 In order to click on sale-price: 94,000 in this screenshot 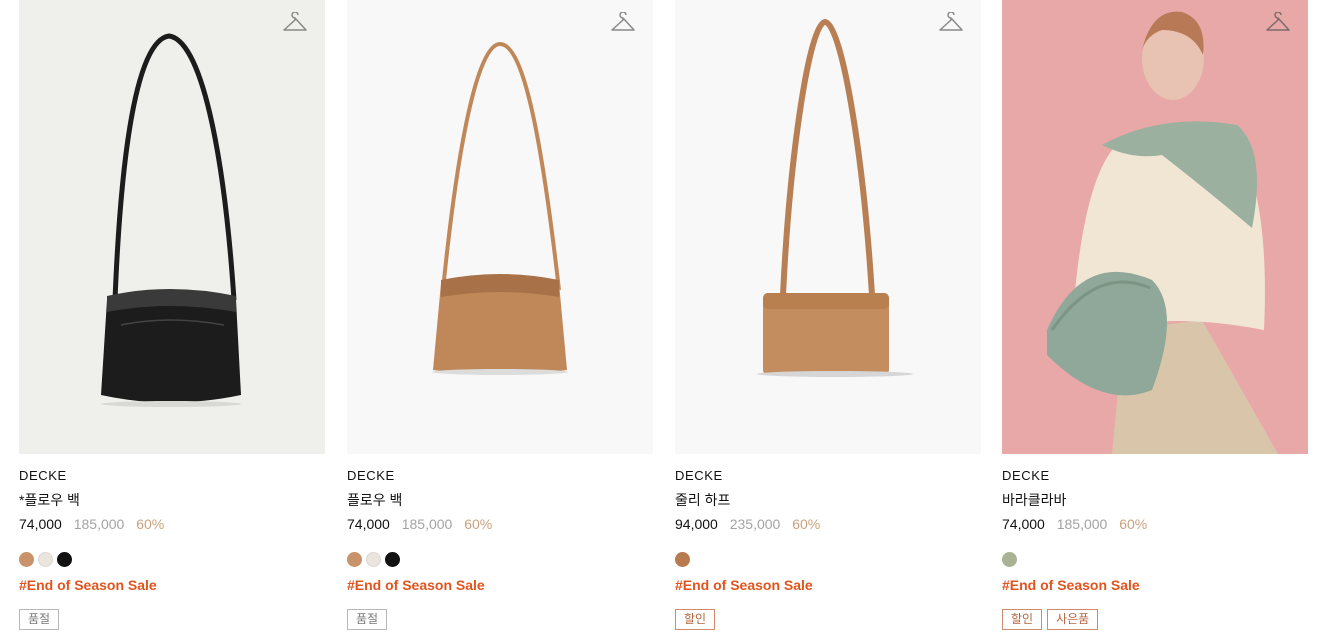, I will do `click(696, 524)`.